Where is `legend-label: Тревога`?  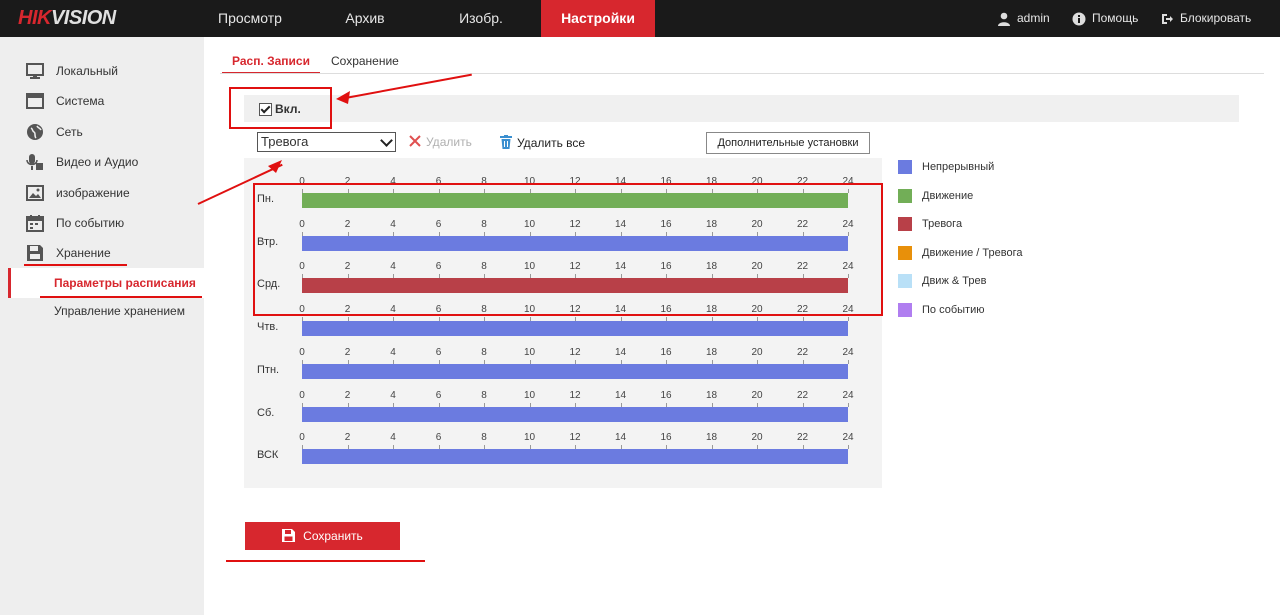 legend-label: Тревога is located at coordinates (942, 224).